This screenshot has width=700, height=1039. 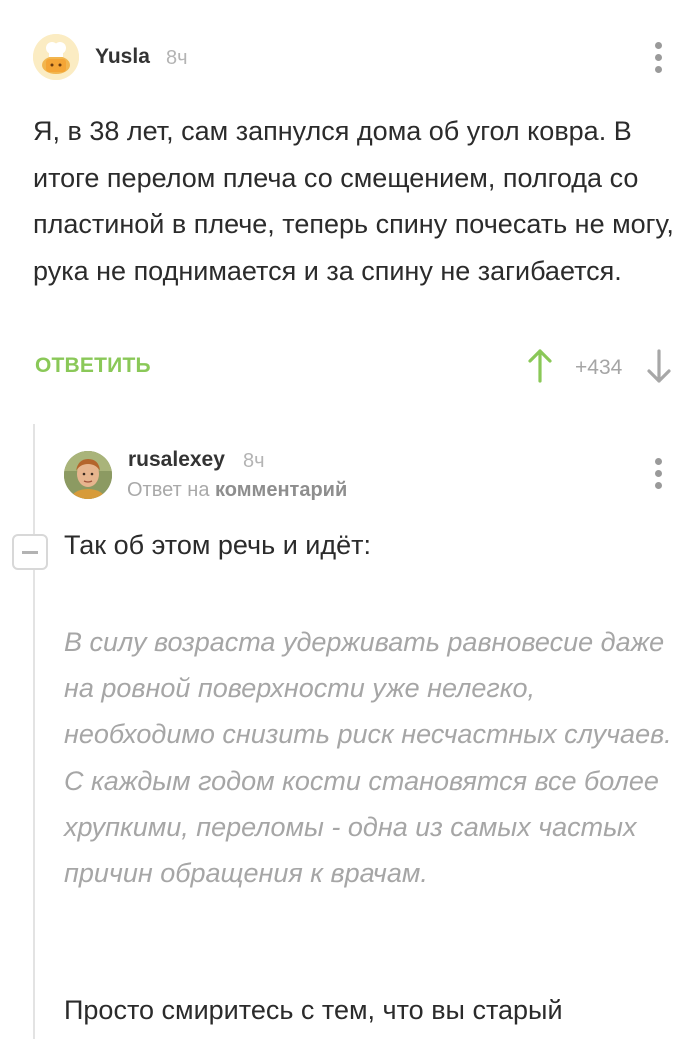 What do you see at coordinates (217, 545) in the screenshot?
I see `reply-text: Так об этом речь и идёт:` at bounding box center [217, 545].